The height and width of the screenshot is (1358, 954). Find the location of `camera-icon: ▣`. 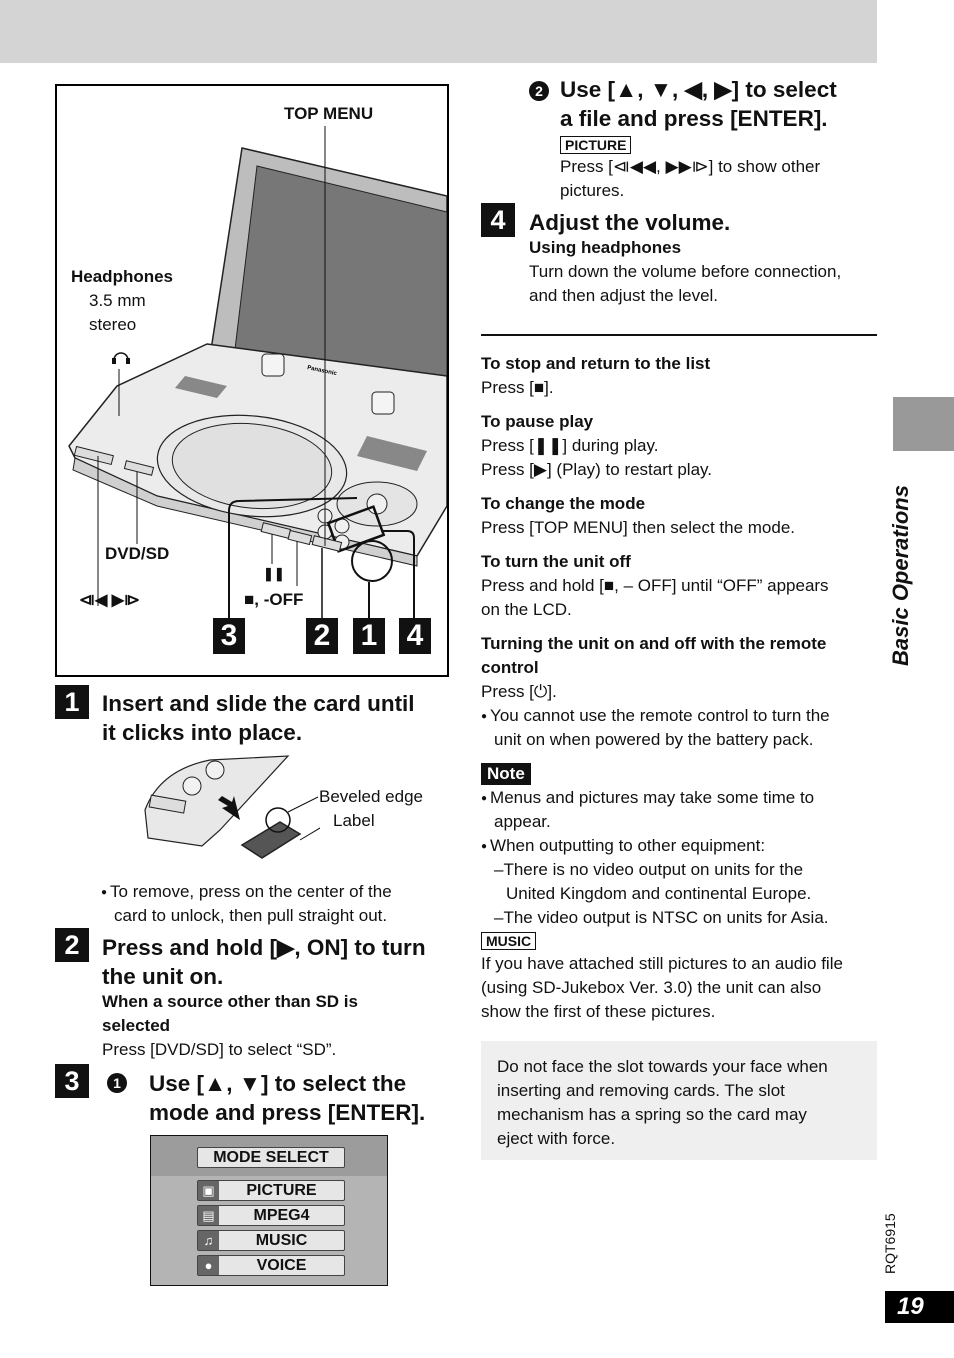

camera-icon: ▣ is located at coordinates (208, 1190).